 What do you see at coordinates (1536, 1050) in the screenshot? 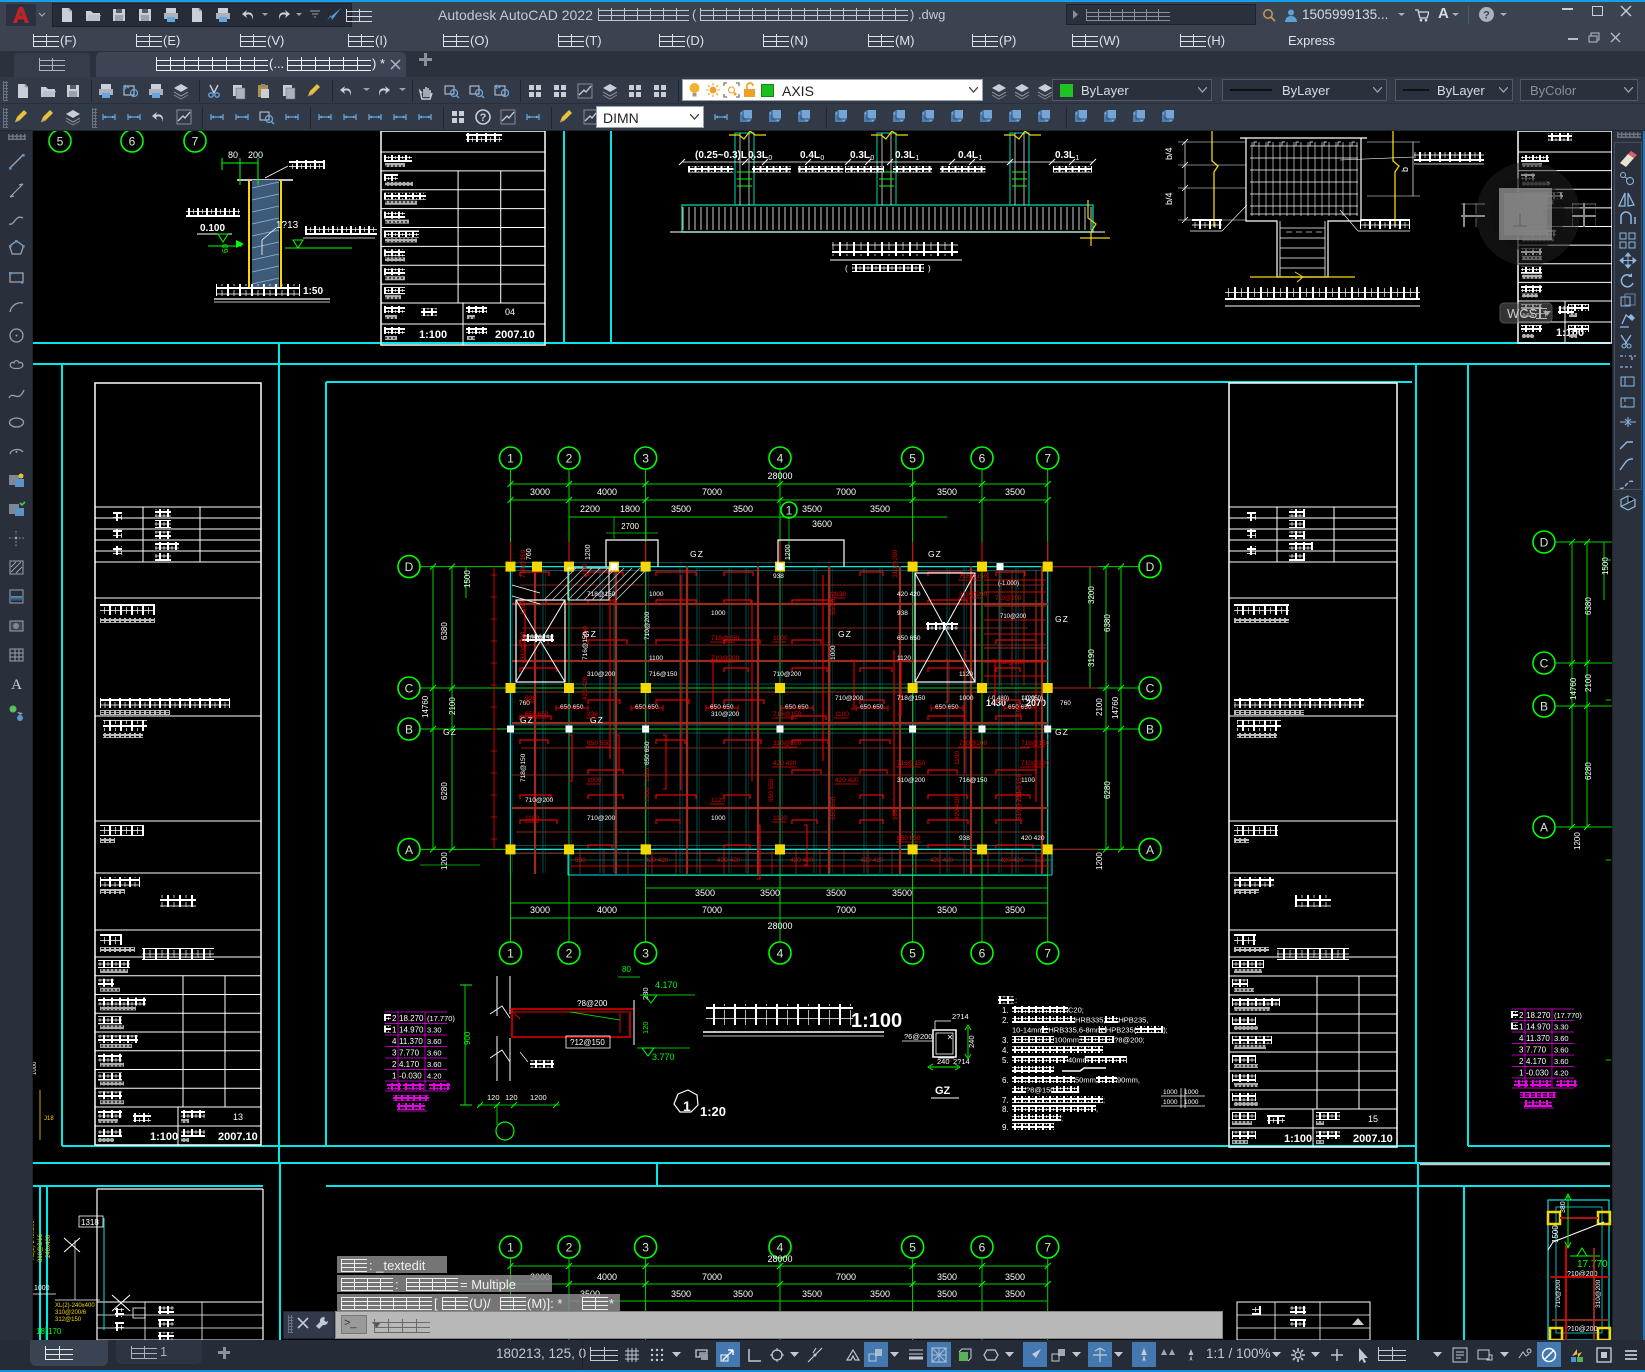
I see `svg-text: 7.770` at bounding box center [1536, 1050].